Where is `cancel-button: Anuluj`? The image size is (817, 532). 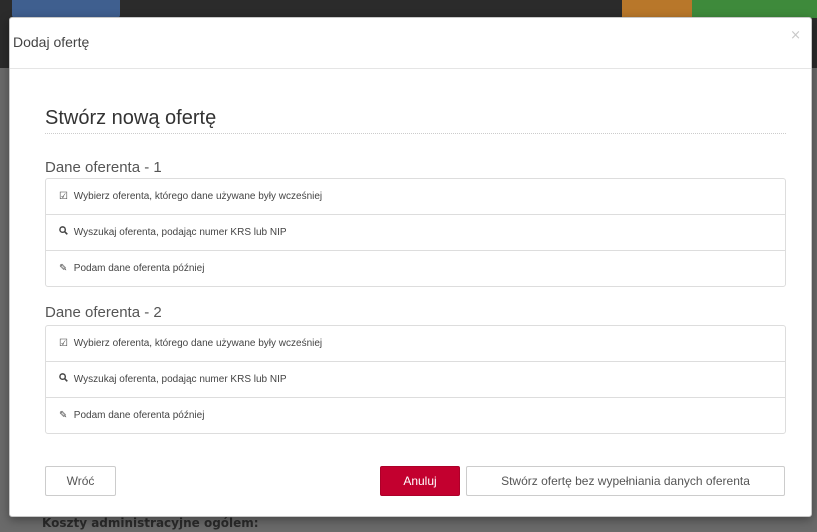
cancel-button: Anuluj is located at coordinates (420, 481).